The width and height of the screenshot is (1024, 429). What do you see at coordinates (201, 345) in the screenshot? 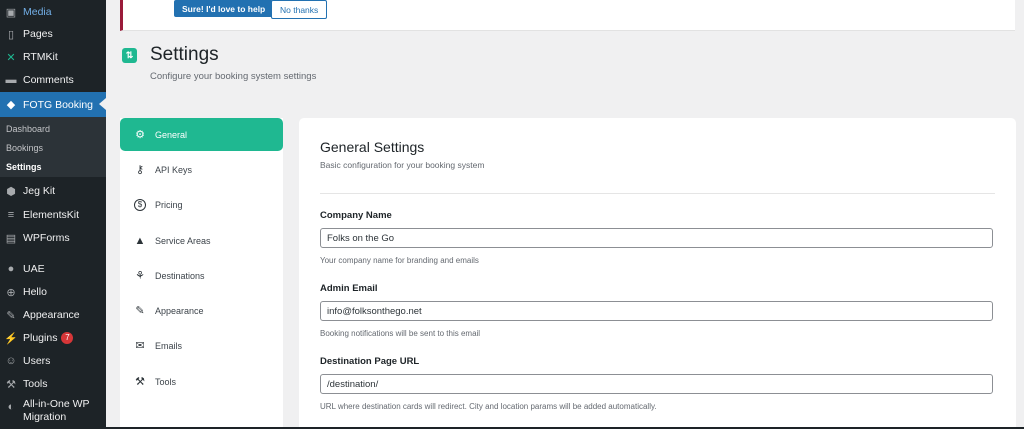
I see `tab-emails: ✉ Emails` at bounding box center [201, 345].